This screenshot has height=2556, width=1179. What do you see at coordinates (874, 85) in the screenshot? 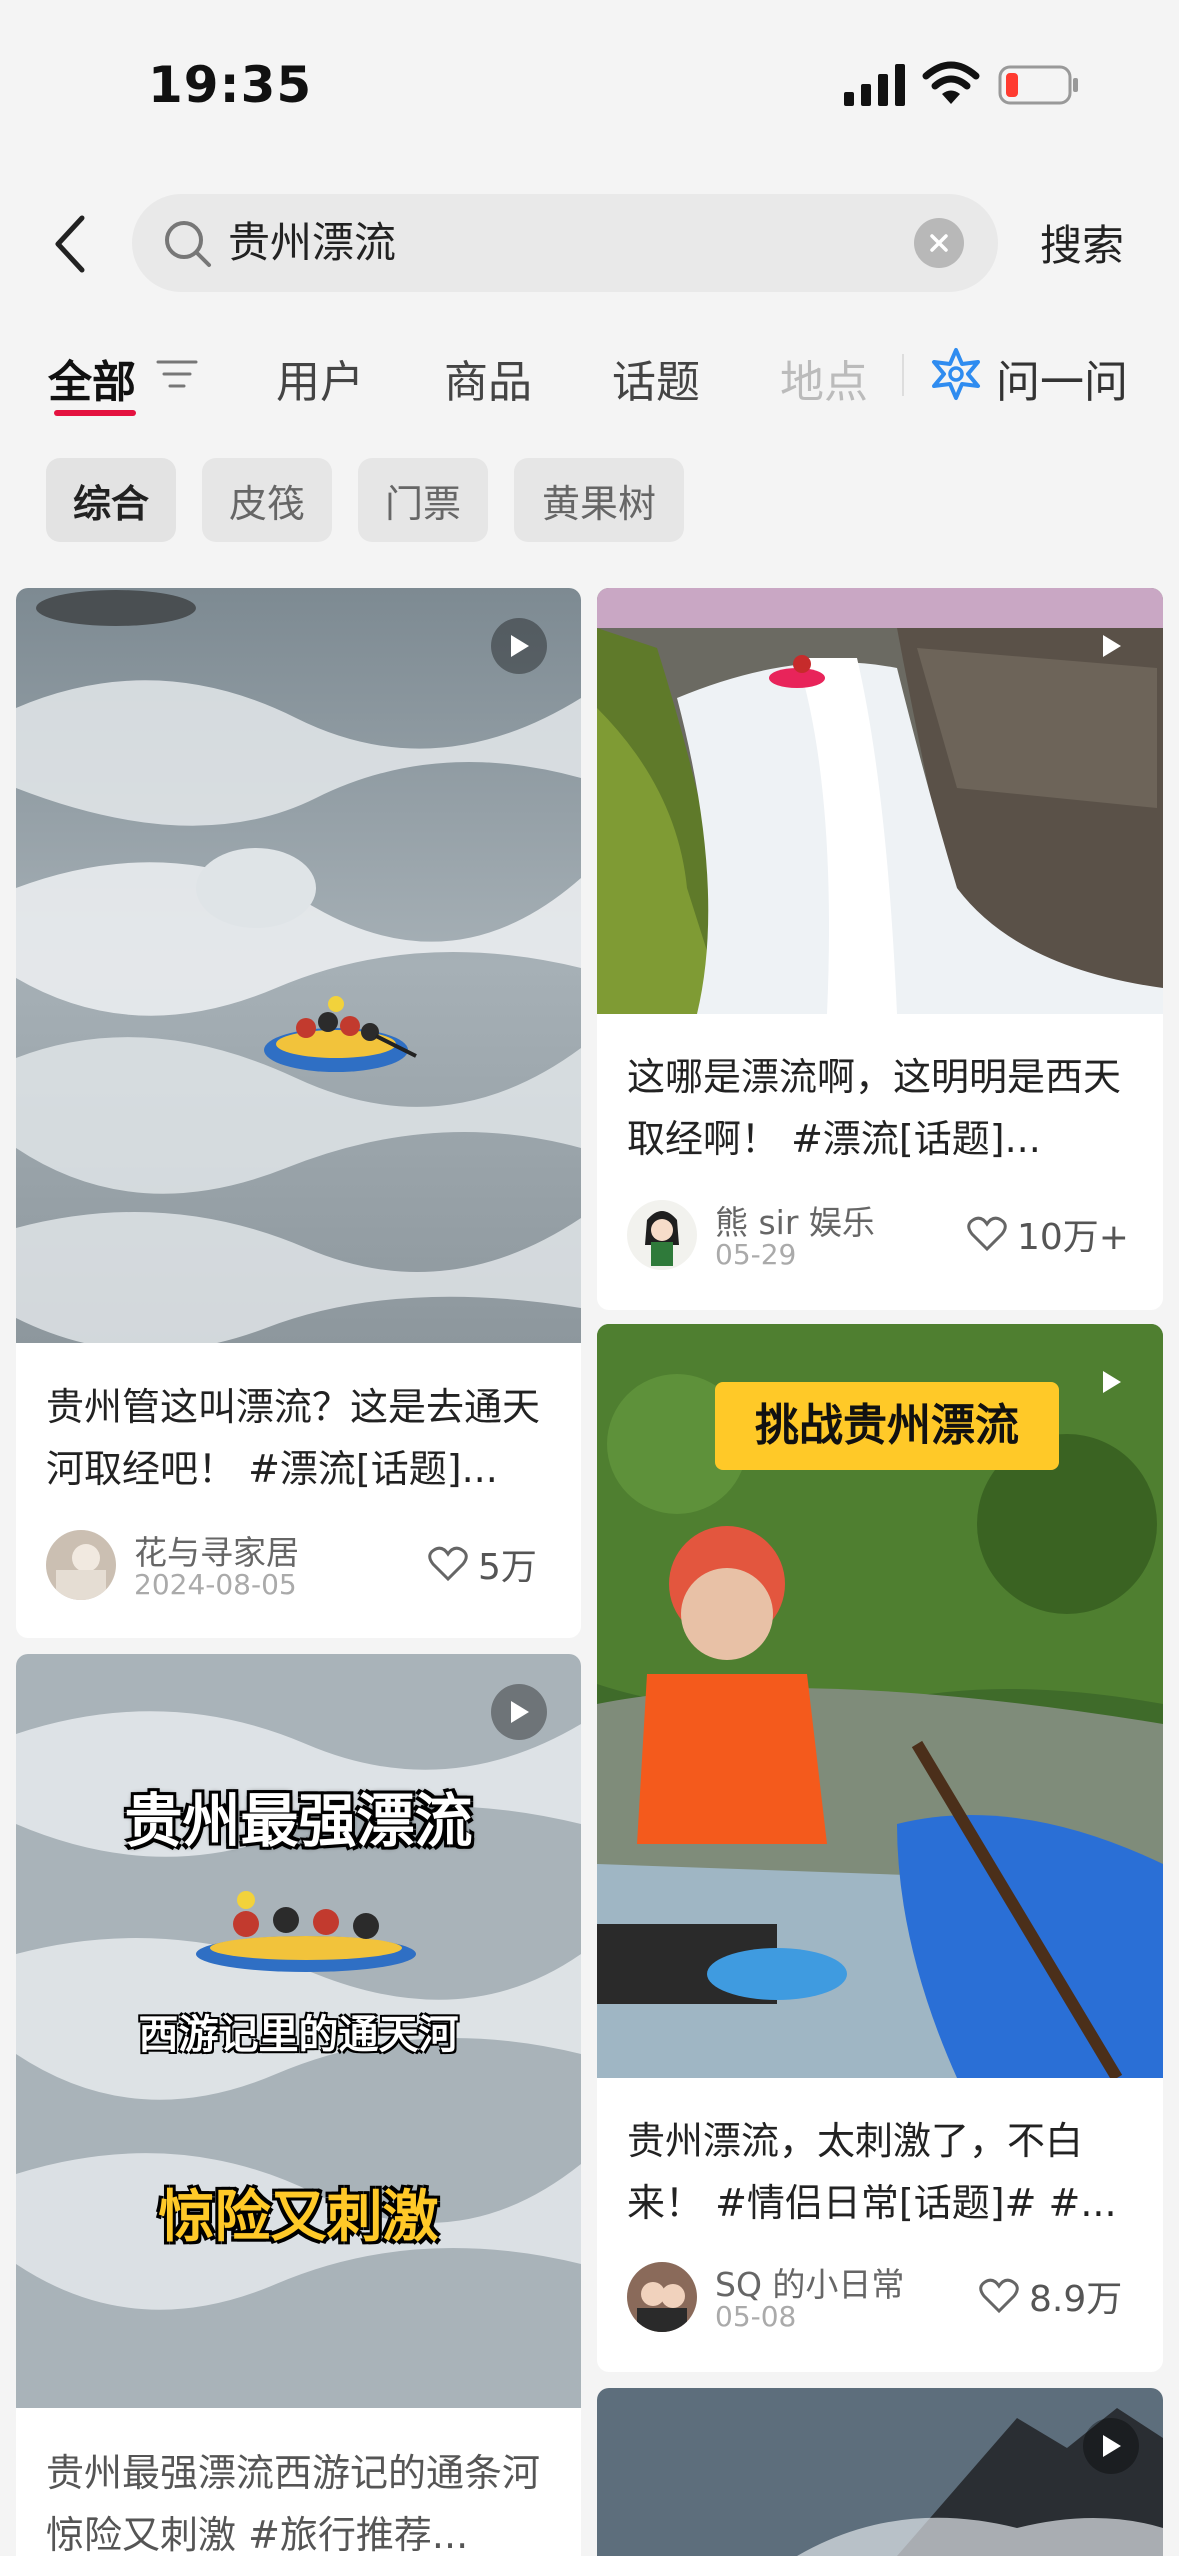
I see `cellular-signal-icon` at bounding box center [874, 85].